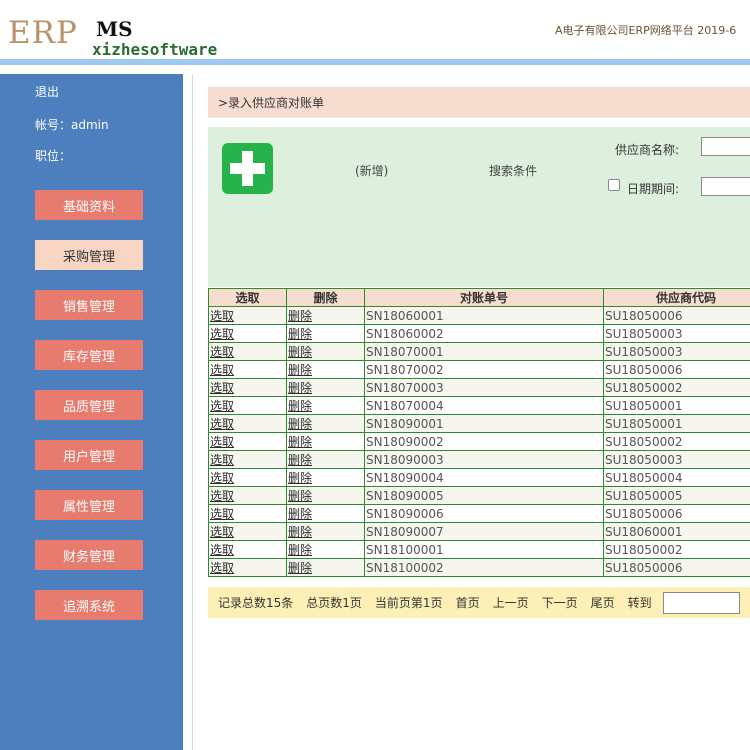 Image resolution: width=750 pixels, height=750 pixels. What do you see at coordinates (725, 186) in the screenshot?
I see `date-range-input` at bounding box center [725, 186].